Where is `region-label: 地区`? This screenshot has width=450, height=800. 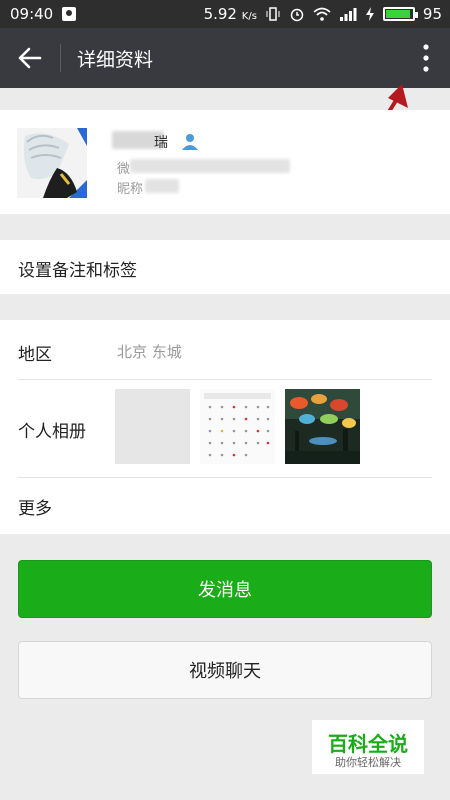
region-label: 地区 is located at coordinates (35, 355).